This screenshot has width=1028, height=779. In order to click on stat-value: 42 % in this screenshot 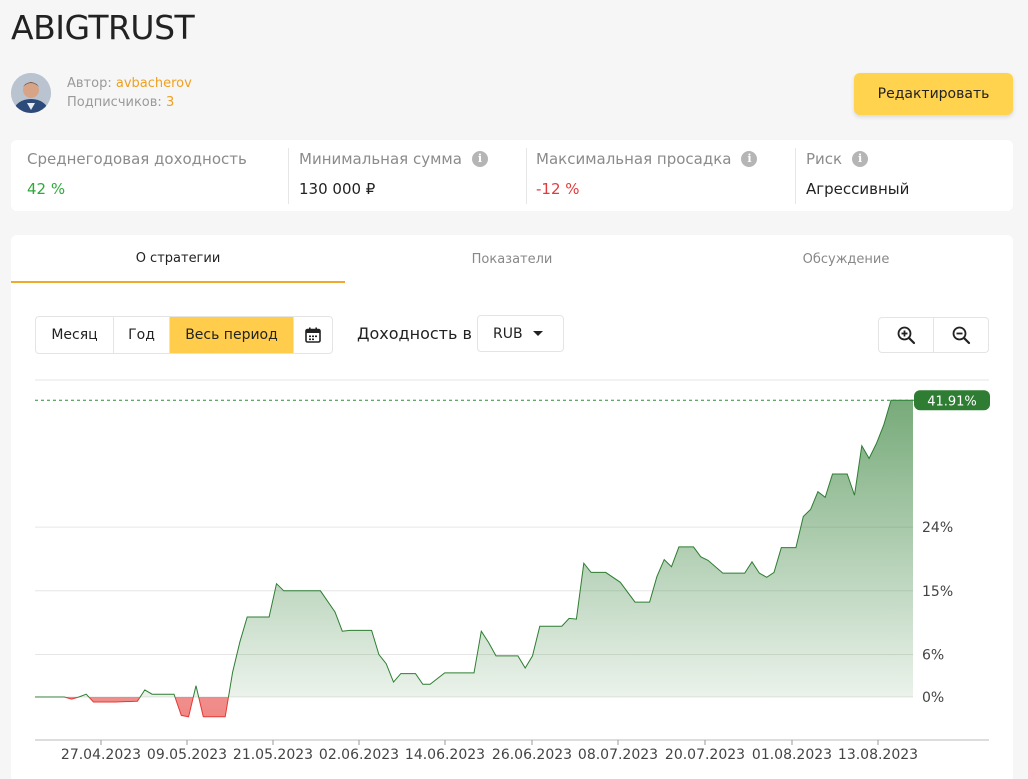, I will do `click(46, 189)`.